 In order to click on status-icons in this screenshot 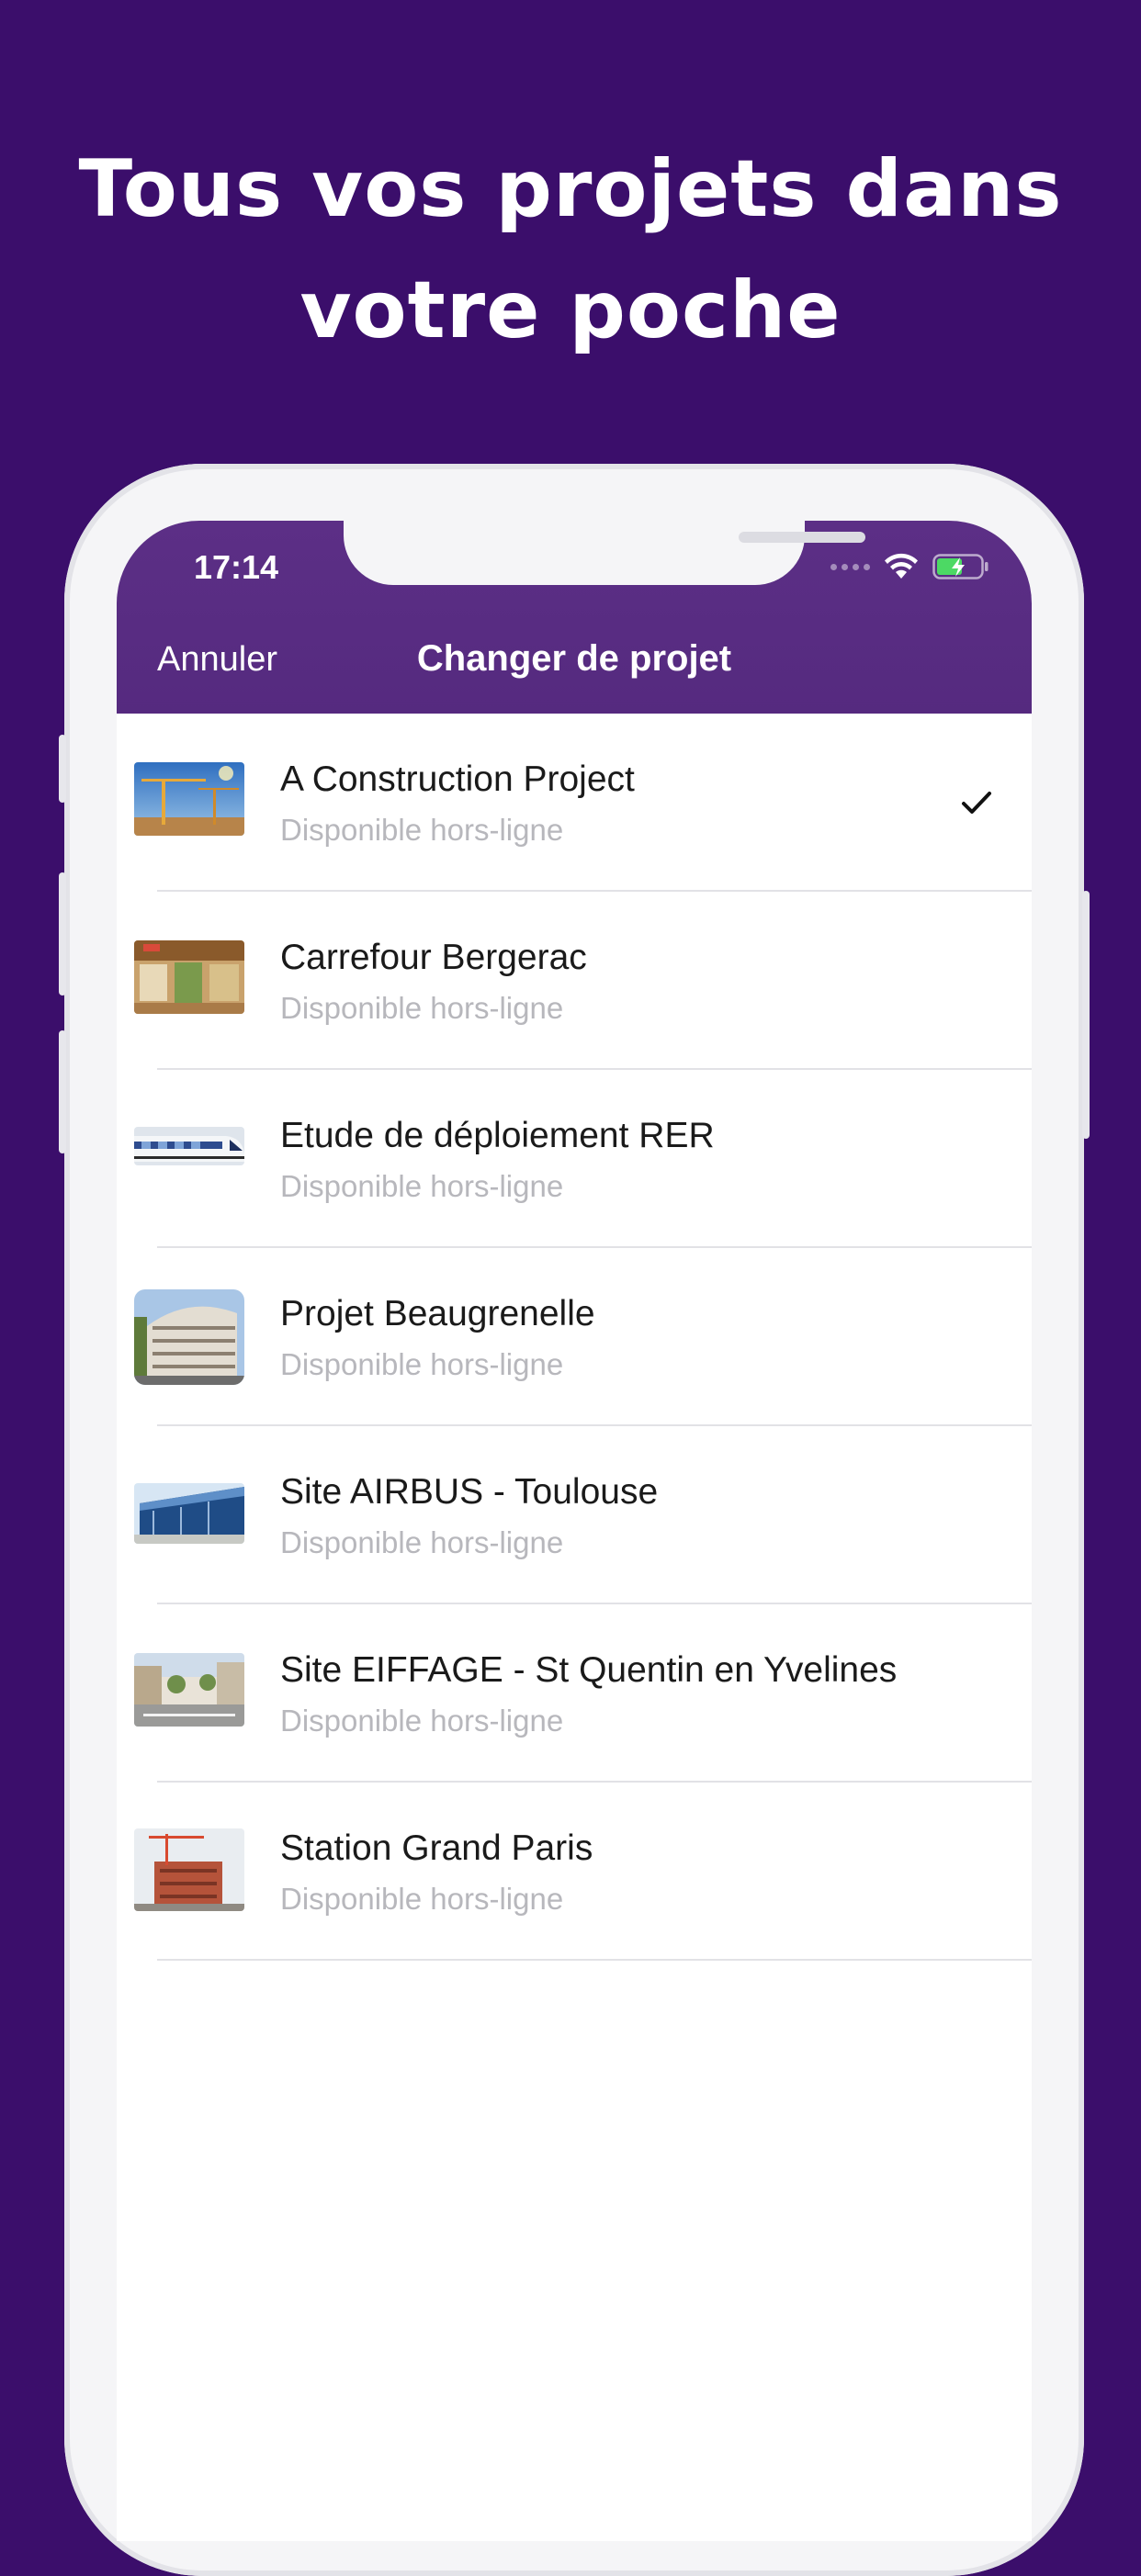, I will do `click(909, 566)`.